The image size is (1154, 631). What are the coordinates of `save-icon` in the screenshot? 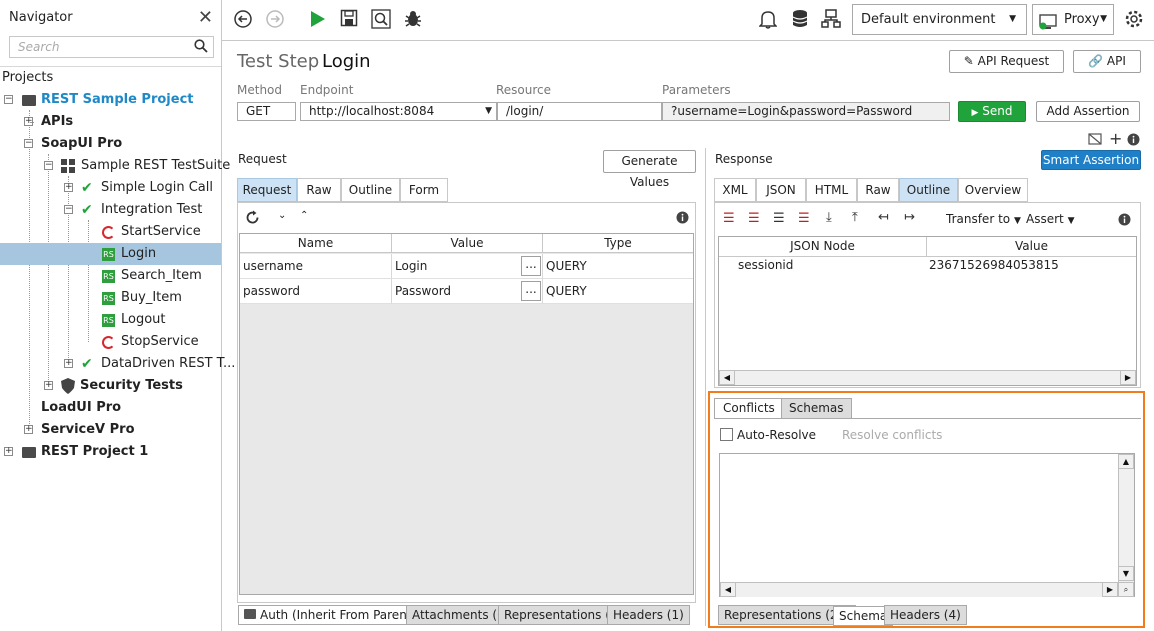 It's located at (349, 20).